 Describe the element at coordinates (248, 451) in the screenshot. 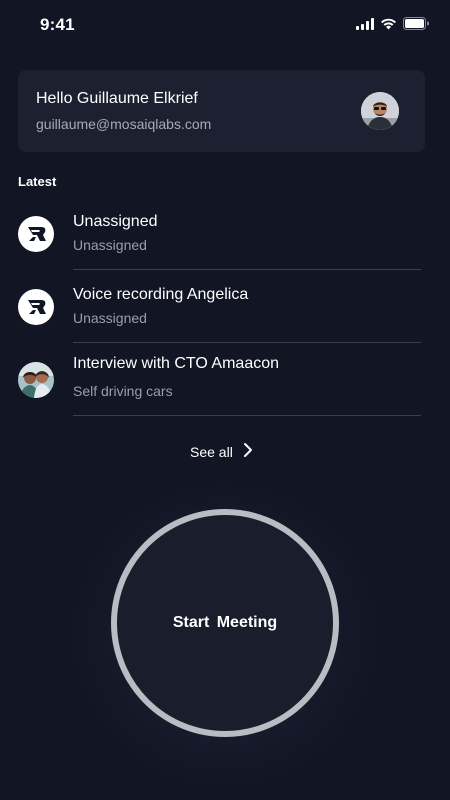

I see `chevron-right-icon` at that location.